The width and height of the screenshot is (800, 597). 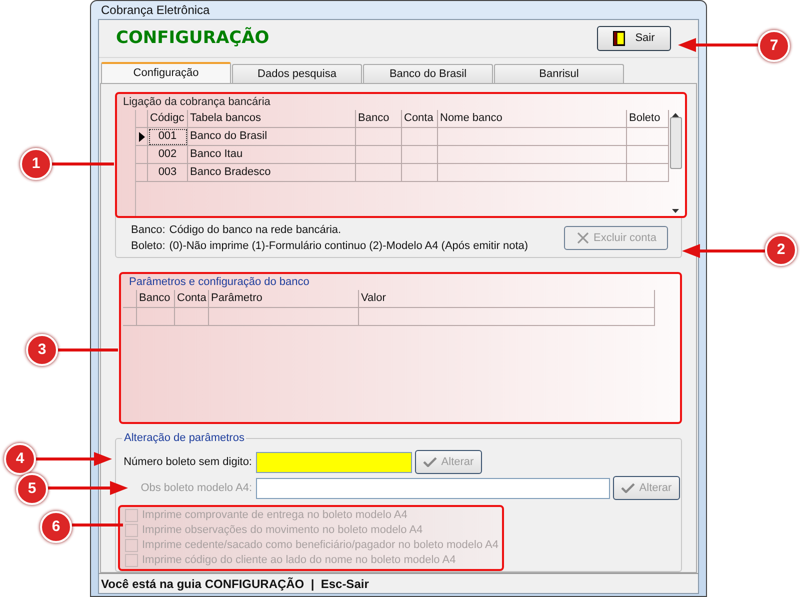 I want to click on table-cell: 003, so click(x=168, y=173).